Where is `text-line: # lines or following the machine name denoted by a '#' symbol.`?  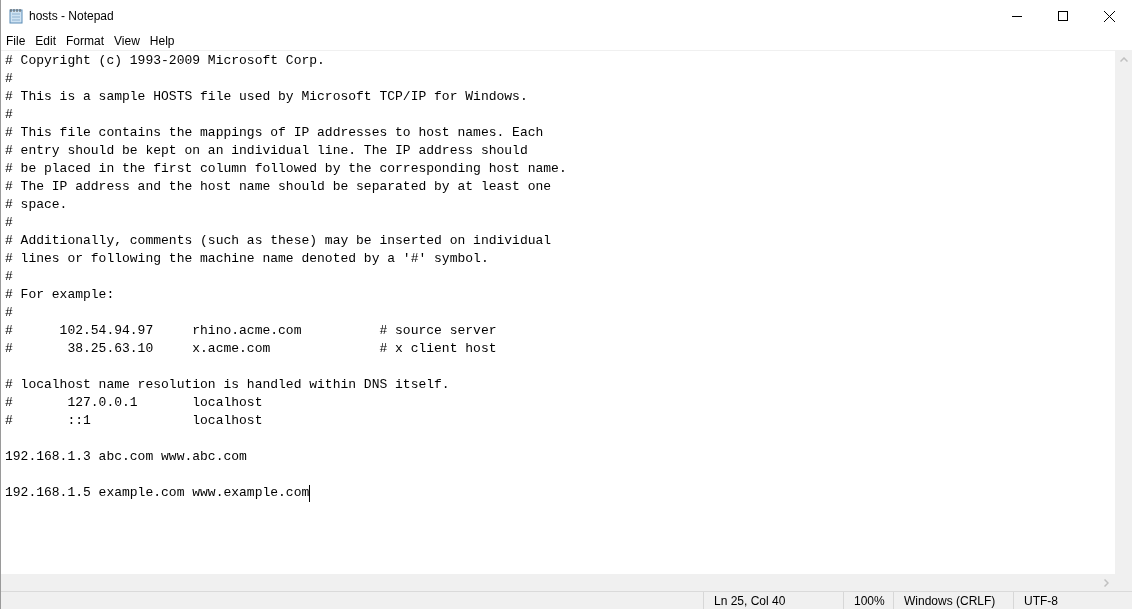 text-line: # lines or following the machine name denoted by a '#' symbol. is located at coordinates (247, 259).